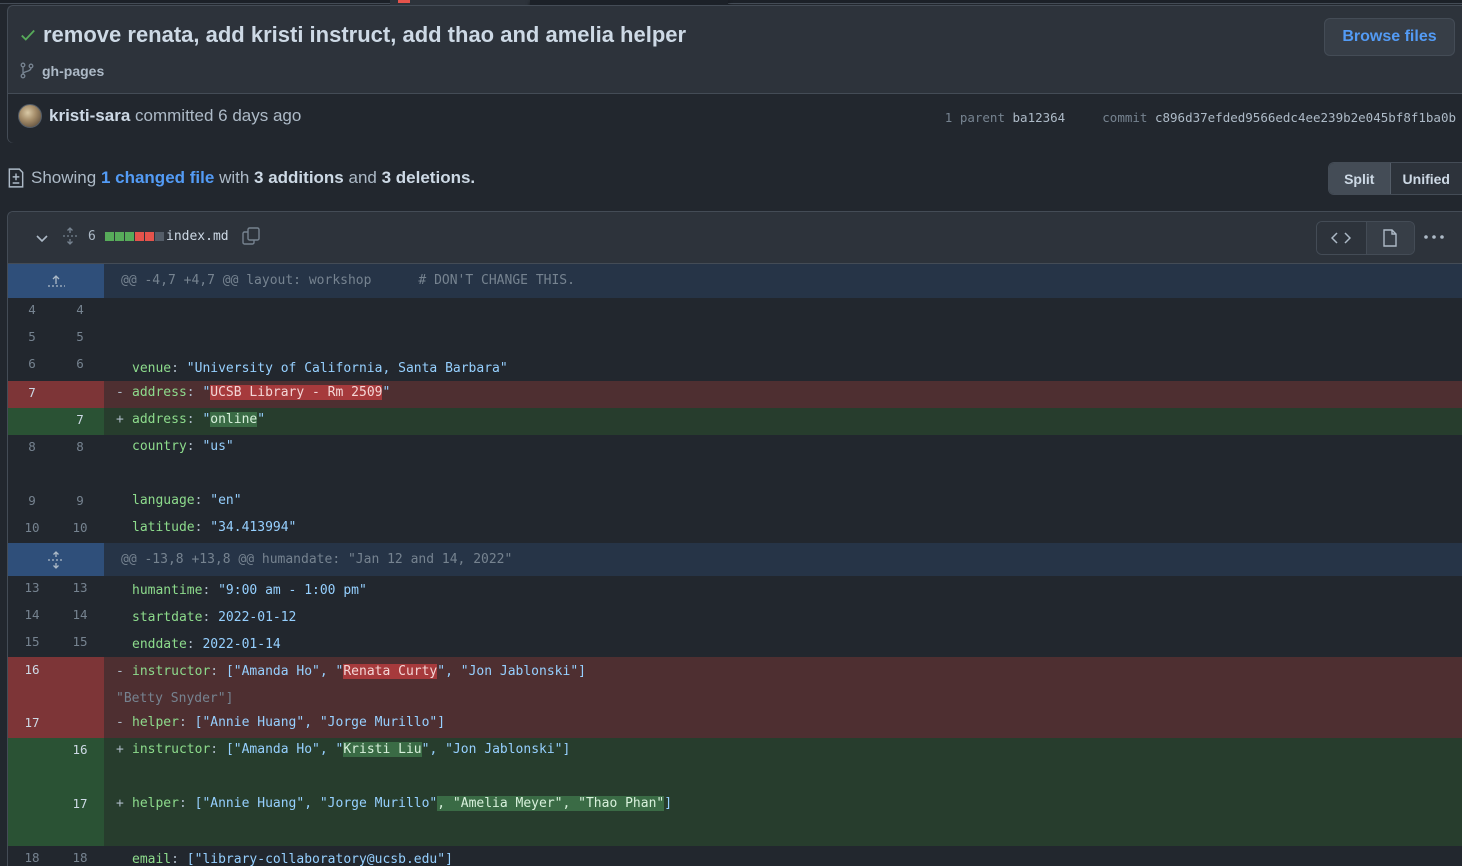  I want to click on summary-and: and, so click(362, 177).